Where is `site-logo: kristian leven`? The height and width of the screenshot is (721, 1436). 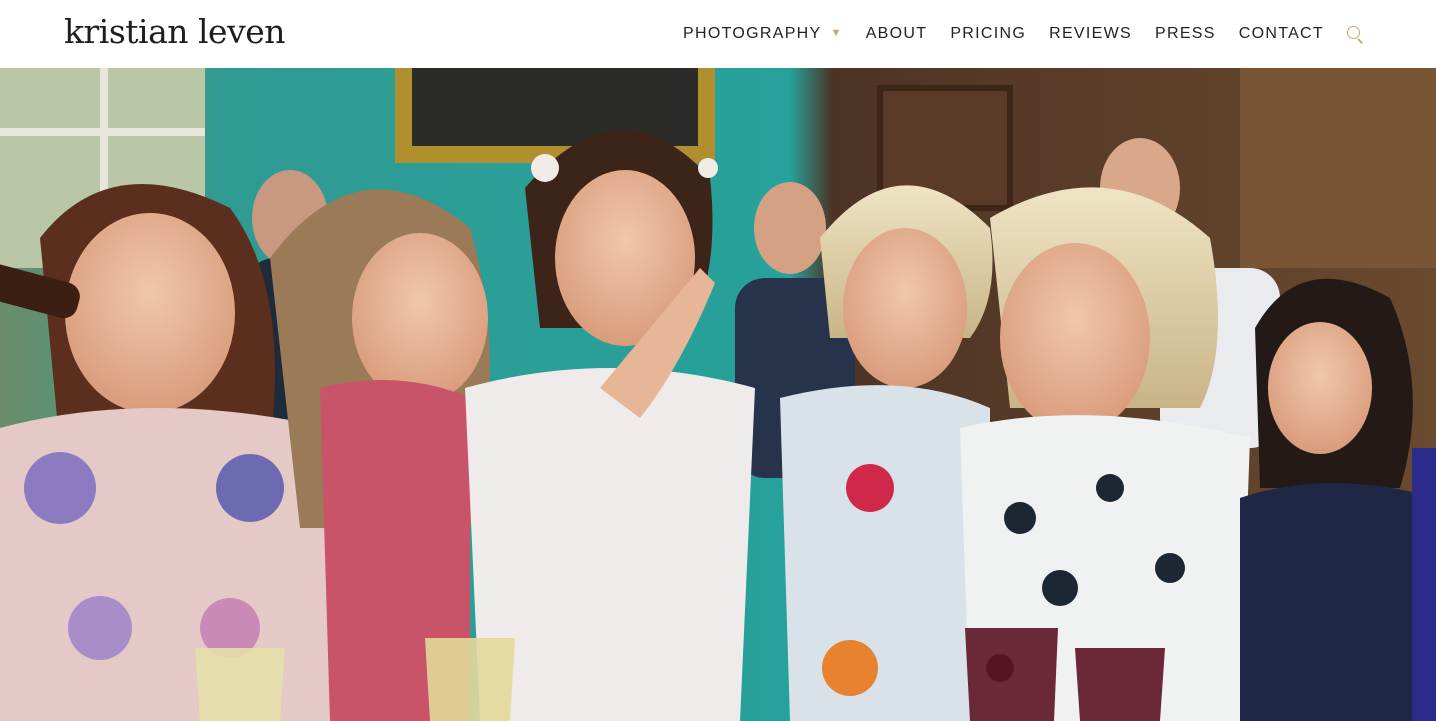 site-logo: kristian leven is located at coordinates (175, 32).